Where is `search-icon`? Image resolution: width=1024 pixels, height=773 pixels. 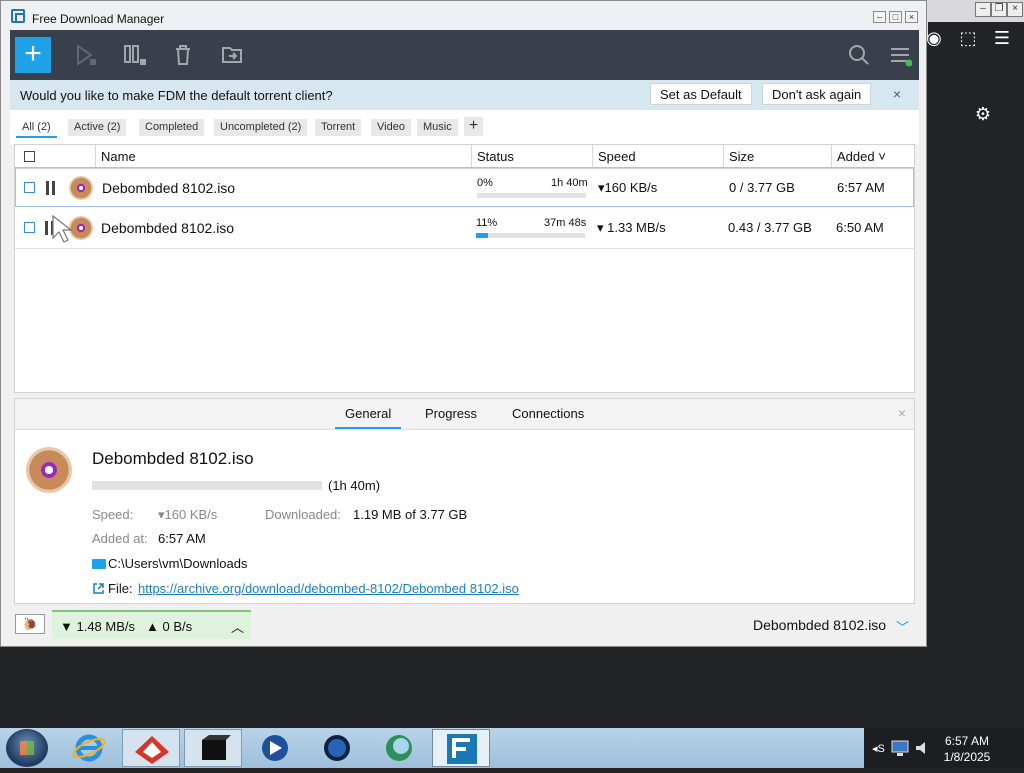
search-icon is located at coordinates (859, 55).